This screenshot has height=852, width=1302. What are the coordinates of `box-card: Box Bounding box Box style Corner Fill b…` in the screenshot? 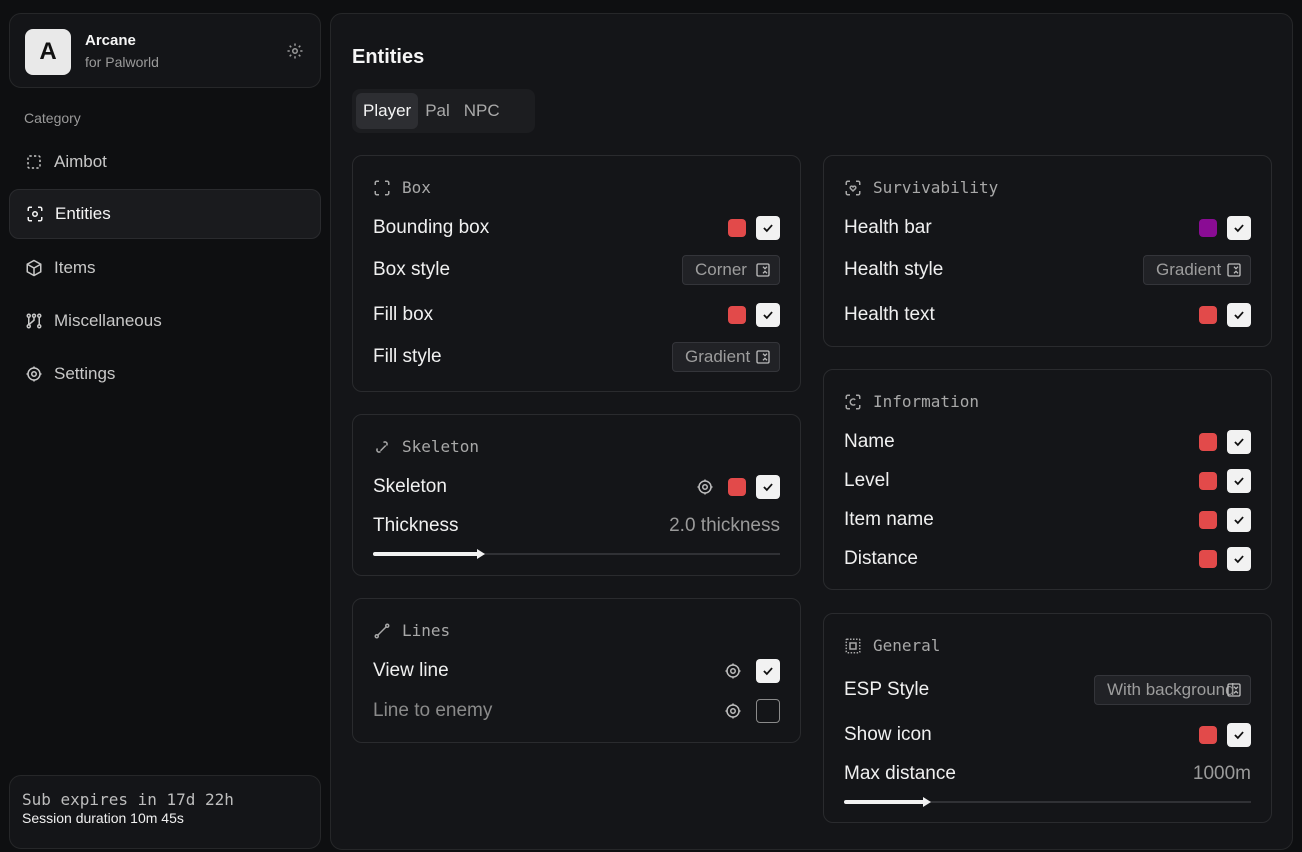 It's located at (576, 273).